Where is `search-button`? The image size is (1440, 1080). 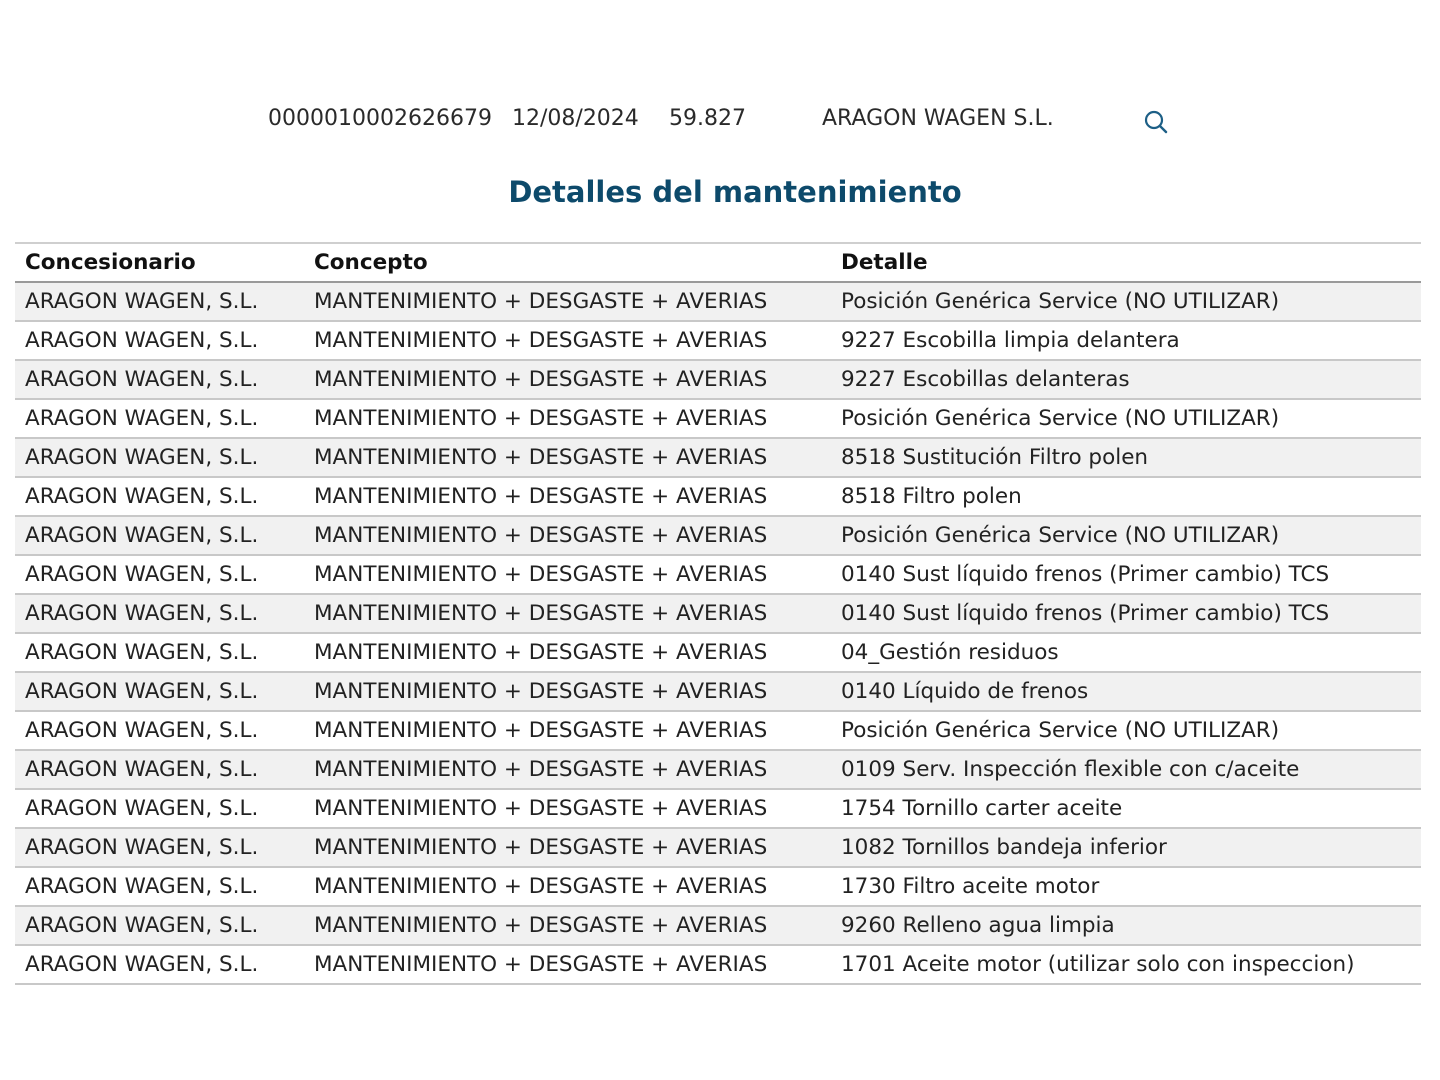
search-button is located at coordinates (1156, 122).